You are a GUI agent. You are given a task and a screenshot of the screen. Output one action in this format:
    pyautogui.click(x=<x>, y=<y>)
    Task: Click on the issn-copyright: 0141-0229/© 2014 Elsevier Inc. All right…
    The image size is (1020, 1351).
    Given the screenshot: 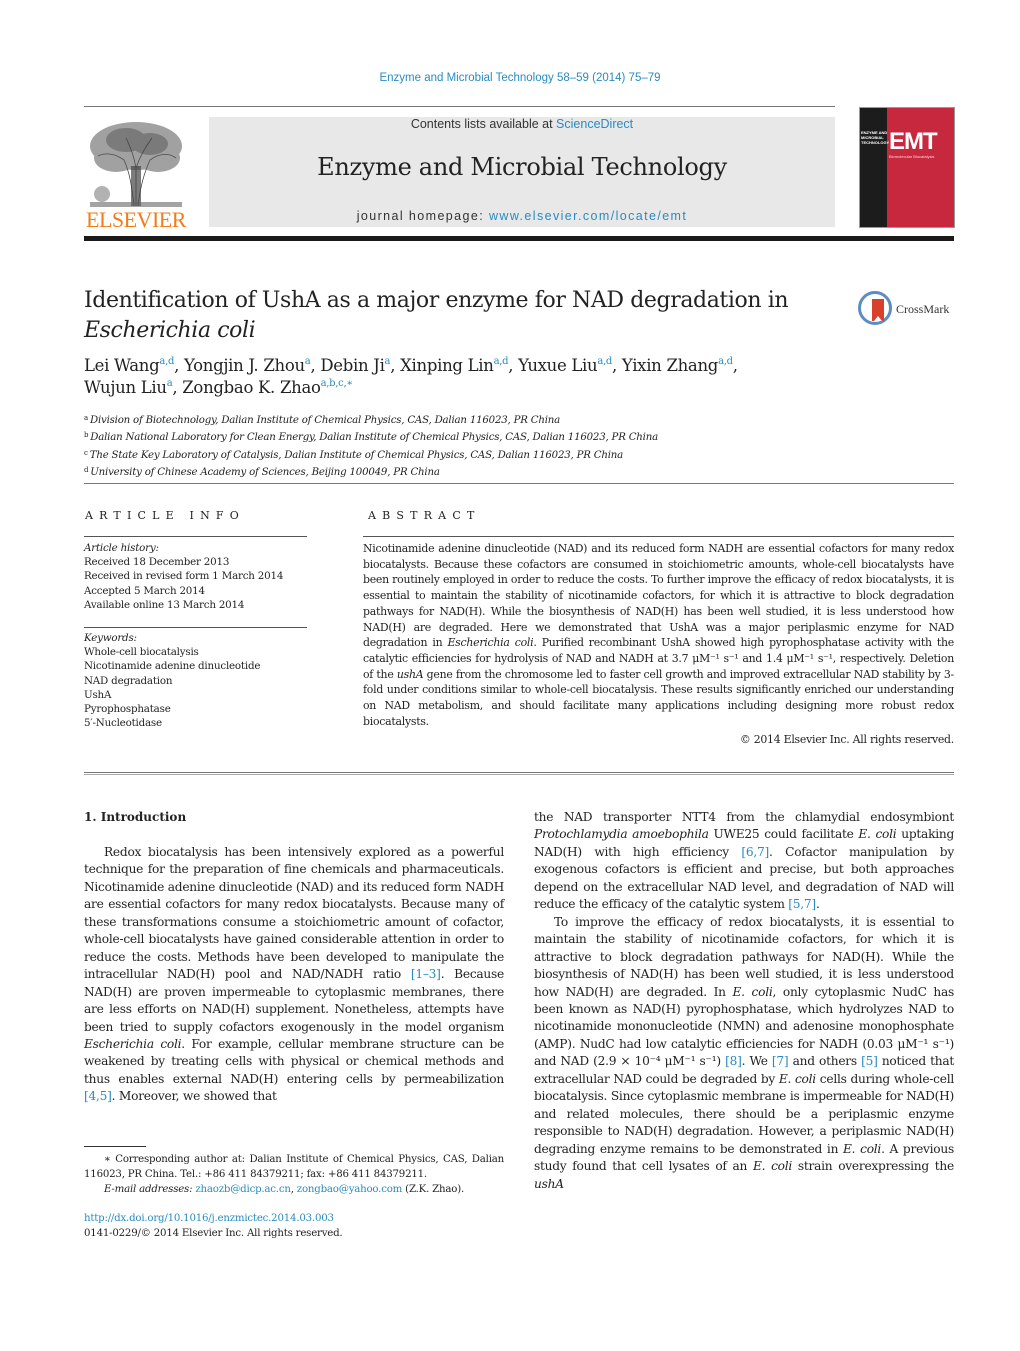 What is the action you would take?
    pyautogui.click(x=213, y=1233)
    